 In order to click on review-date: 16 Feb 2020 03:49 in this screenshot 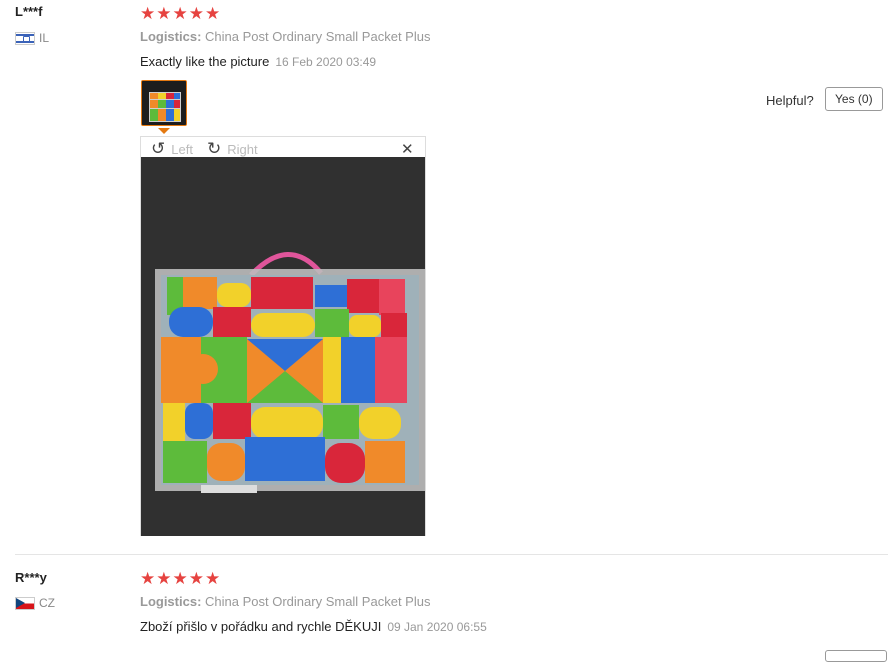, I will do `click(326, 62)`.